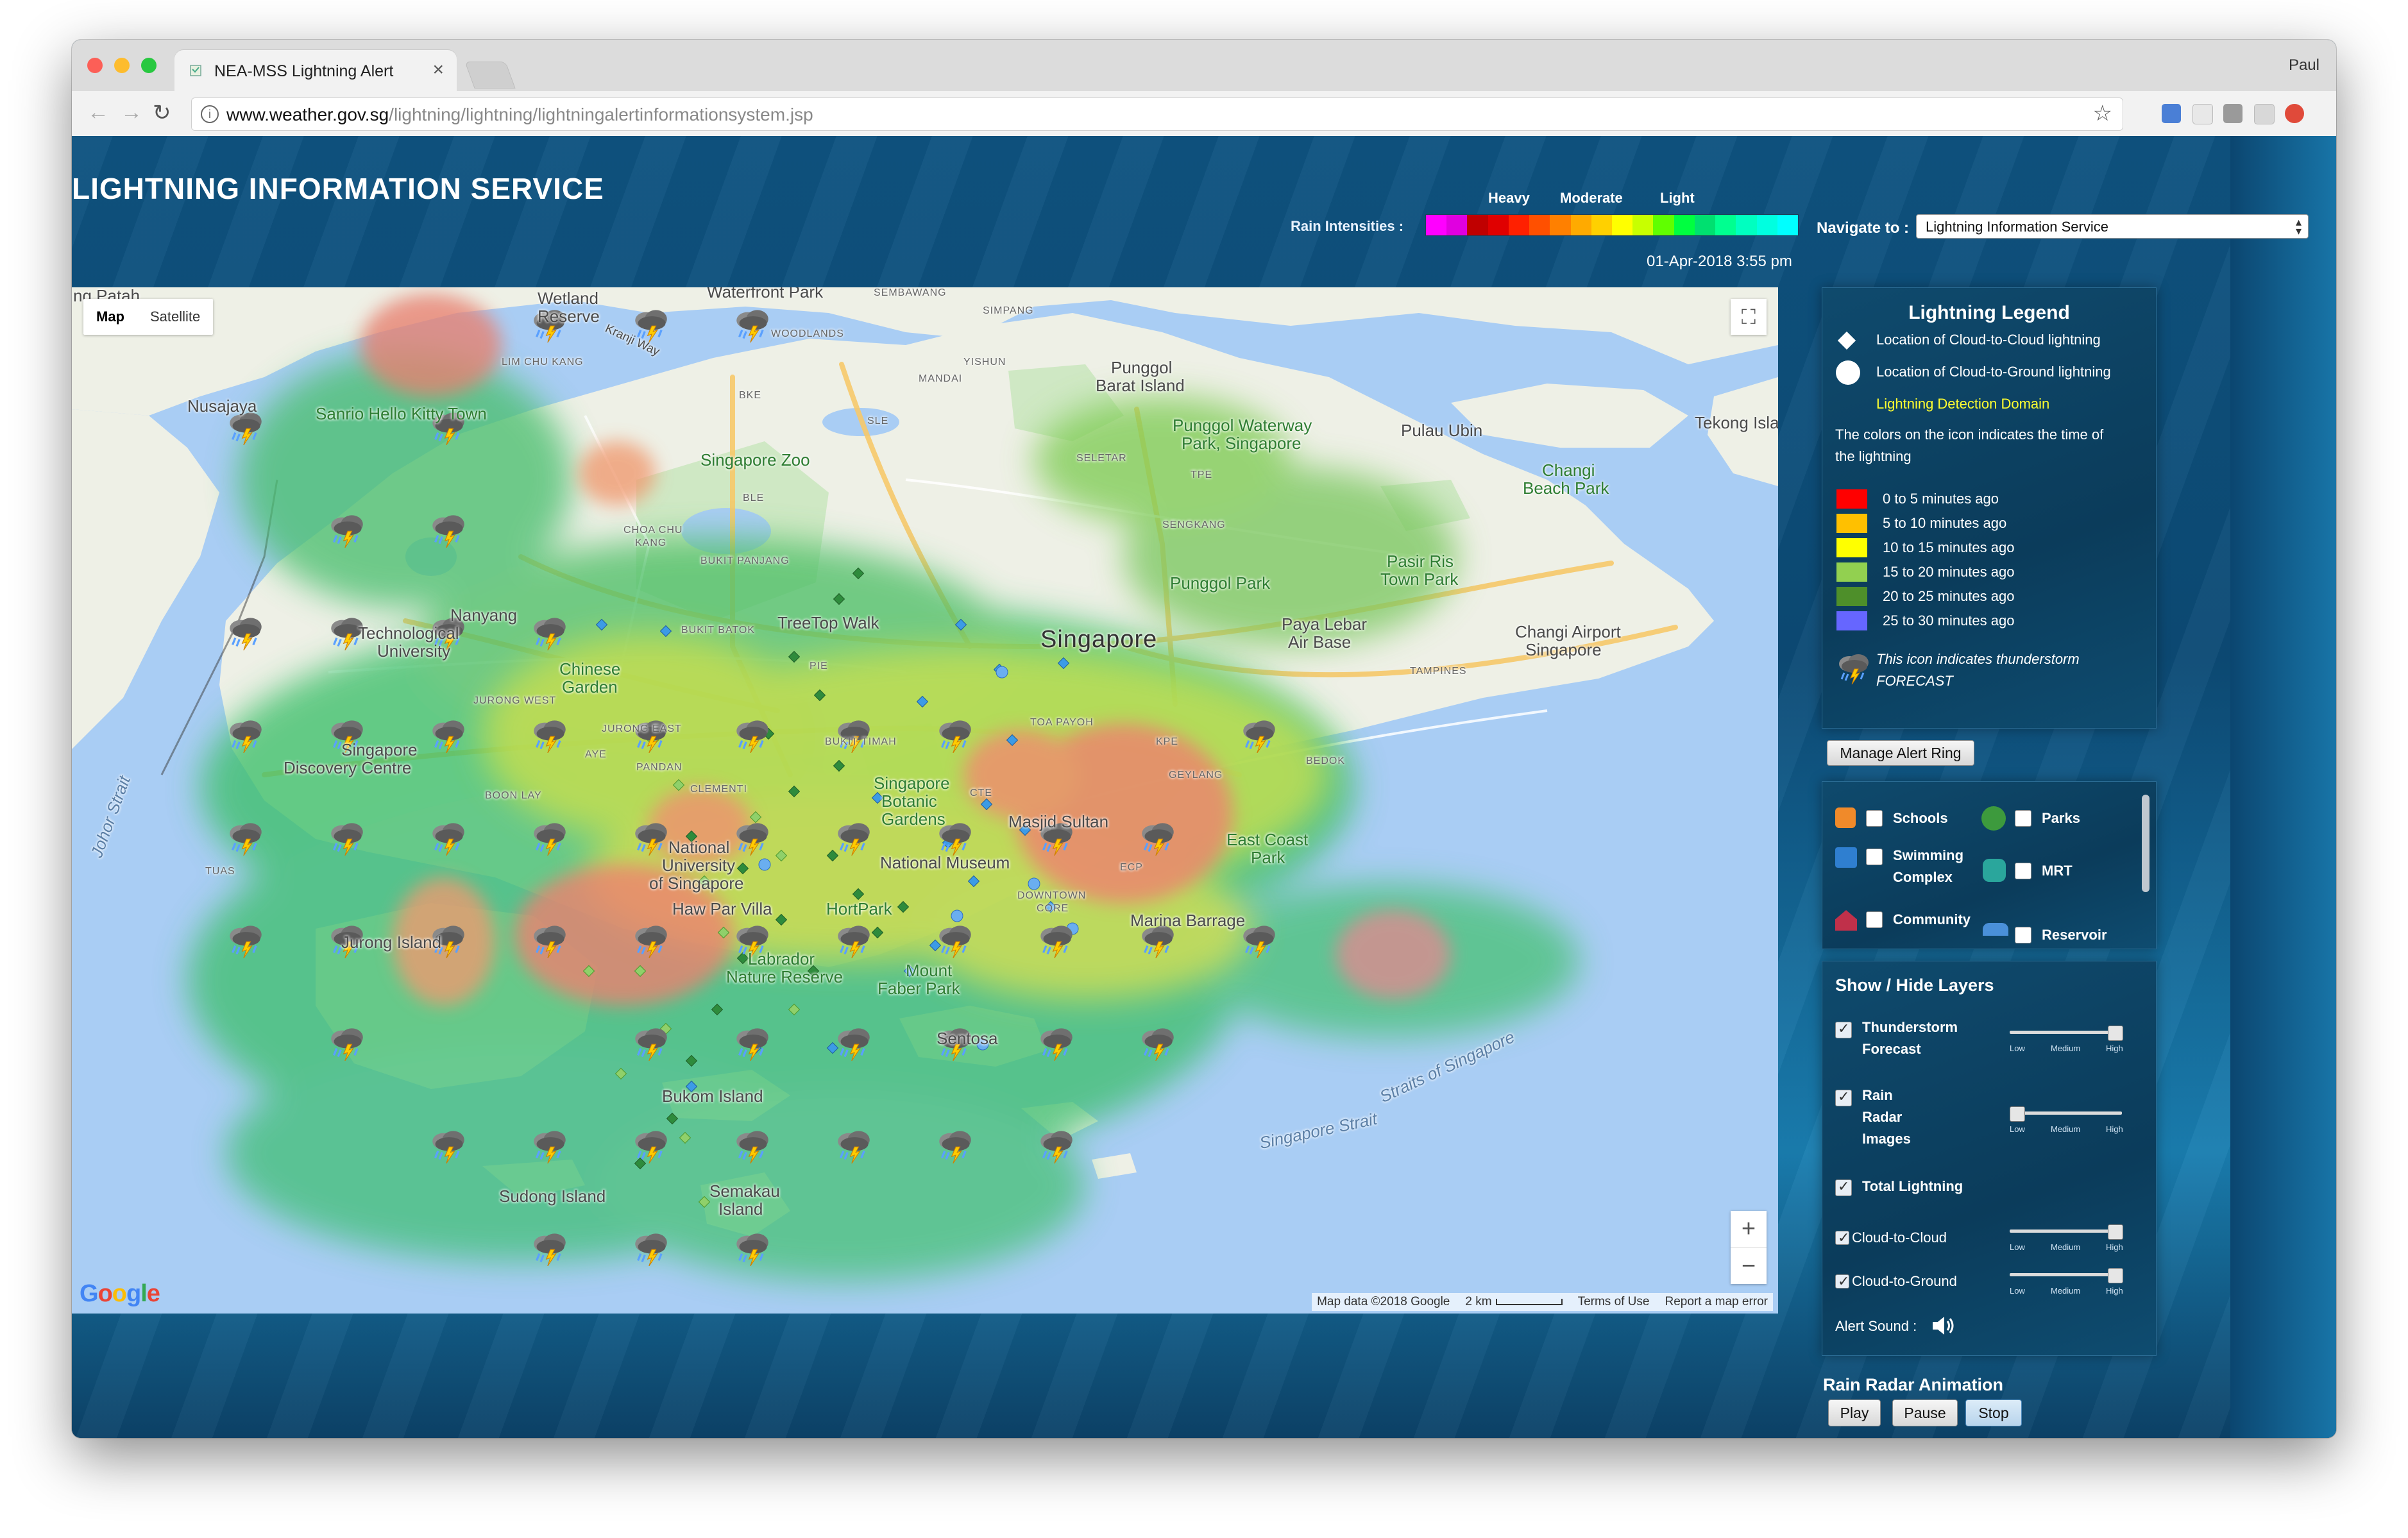  I want to click on browser-tab: NEA-MSS Lightning Alert ×, so click(315, 70).